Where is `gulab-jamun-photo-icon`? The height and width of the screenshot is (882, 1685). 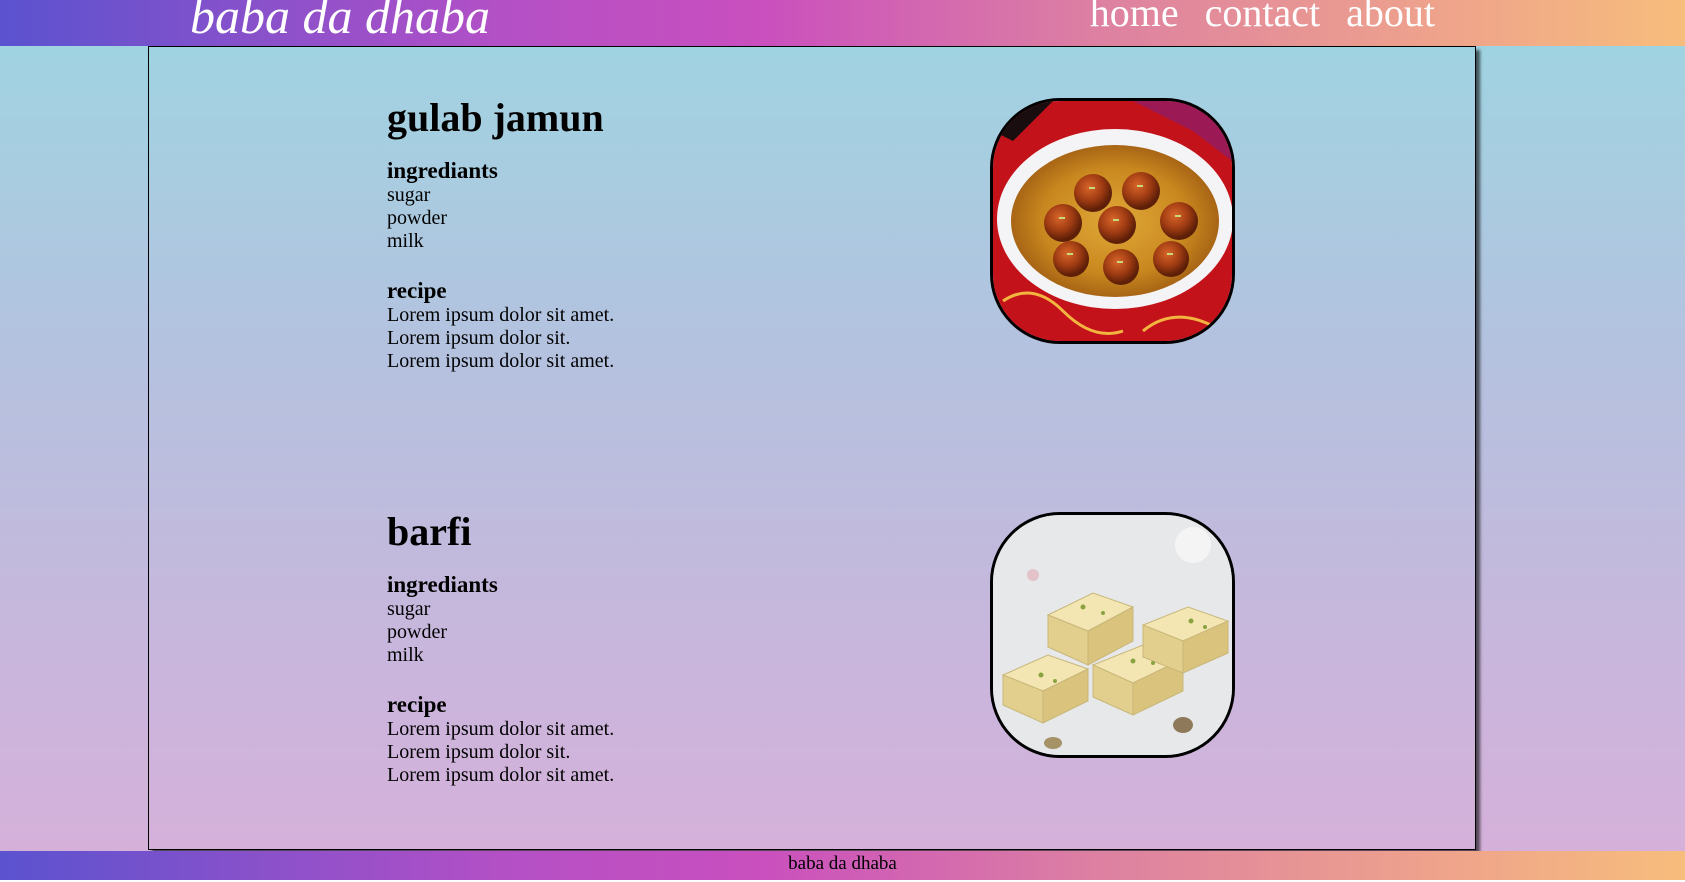
gulab-jamun-photo-icon is located at coordinates (1112, 221).